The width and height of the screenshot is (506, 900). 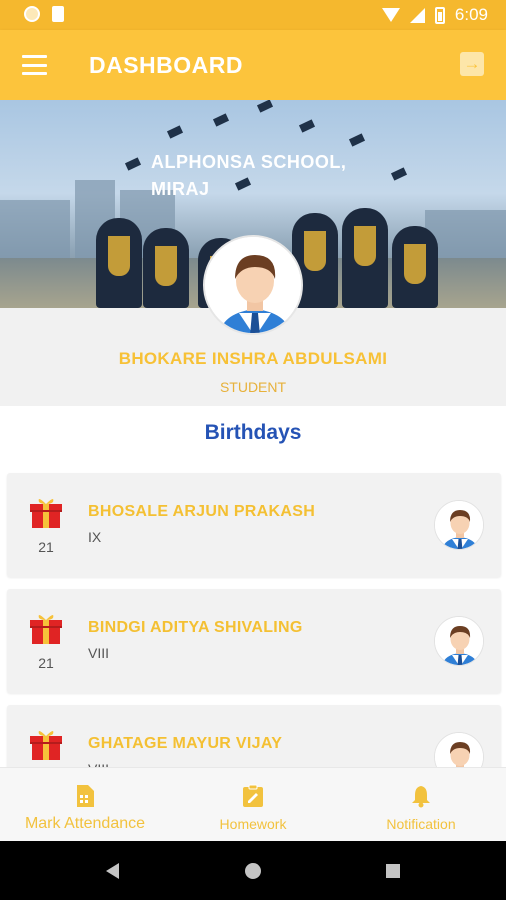 What do you see at coordinates (32, 14) in the screenshot?
I see `notification-dot-icon` at bounding box center [32, 14].